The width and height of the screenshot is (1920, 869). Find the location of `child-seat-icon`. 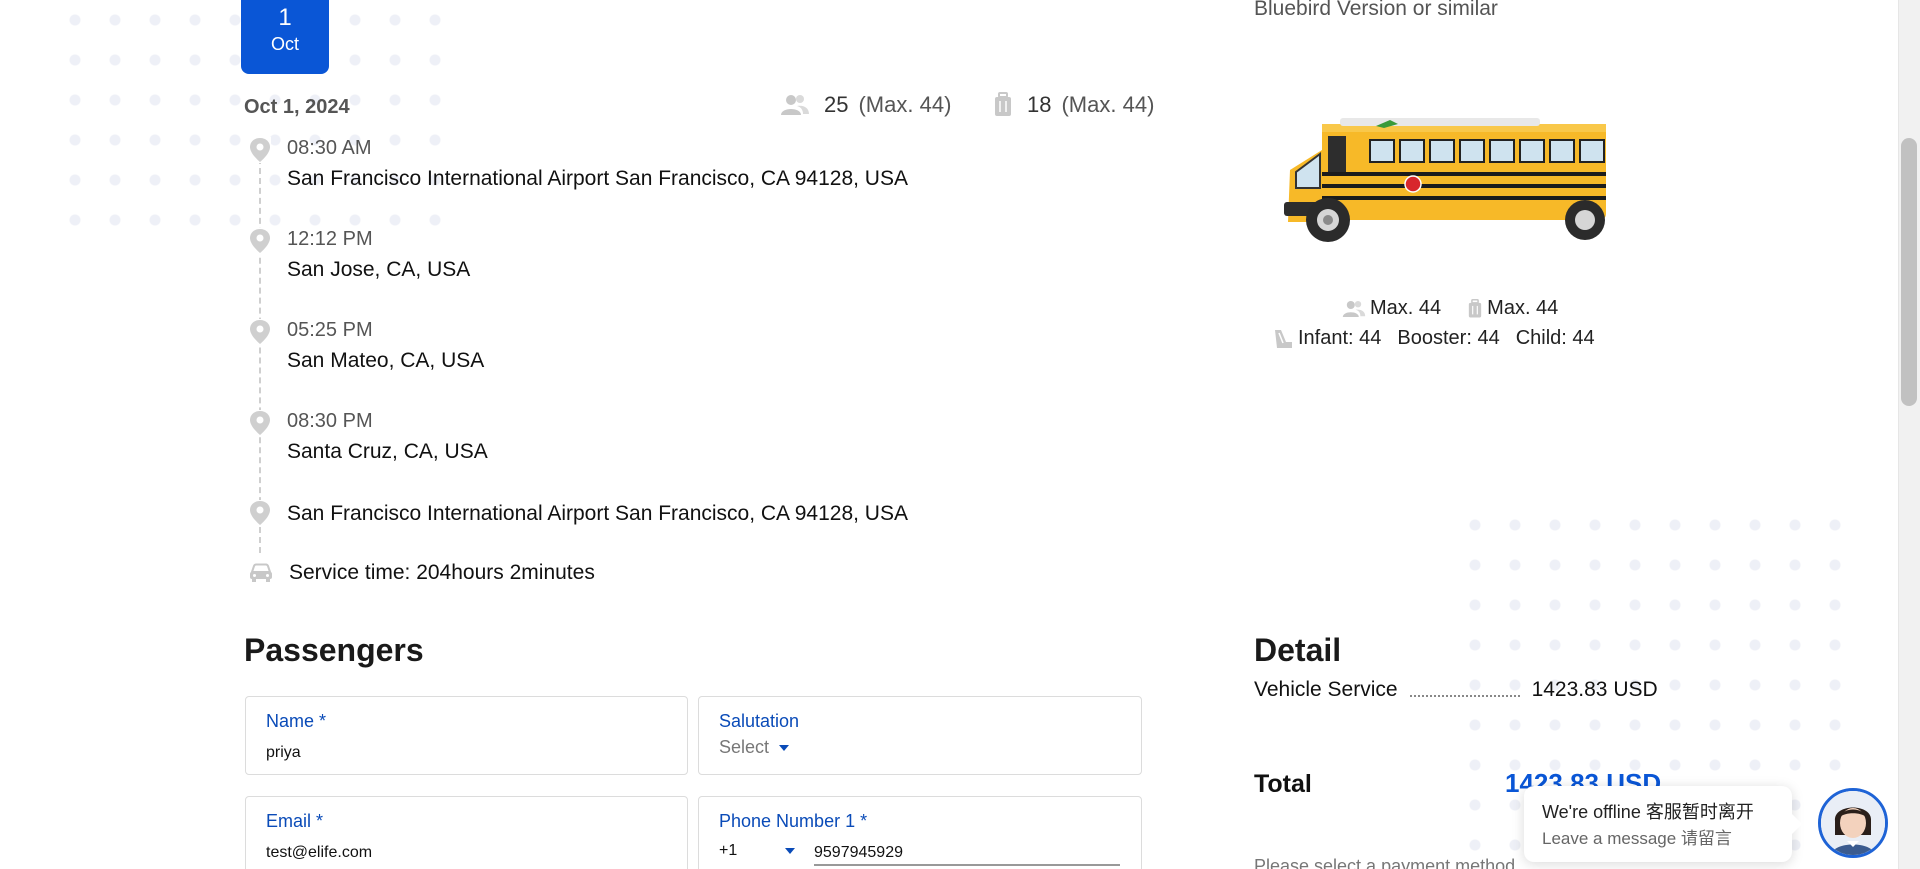

child-seat-icon is located at coordinates (1283, 338).